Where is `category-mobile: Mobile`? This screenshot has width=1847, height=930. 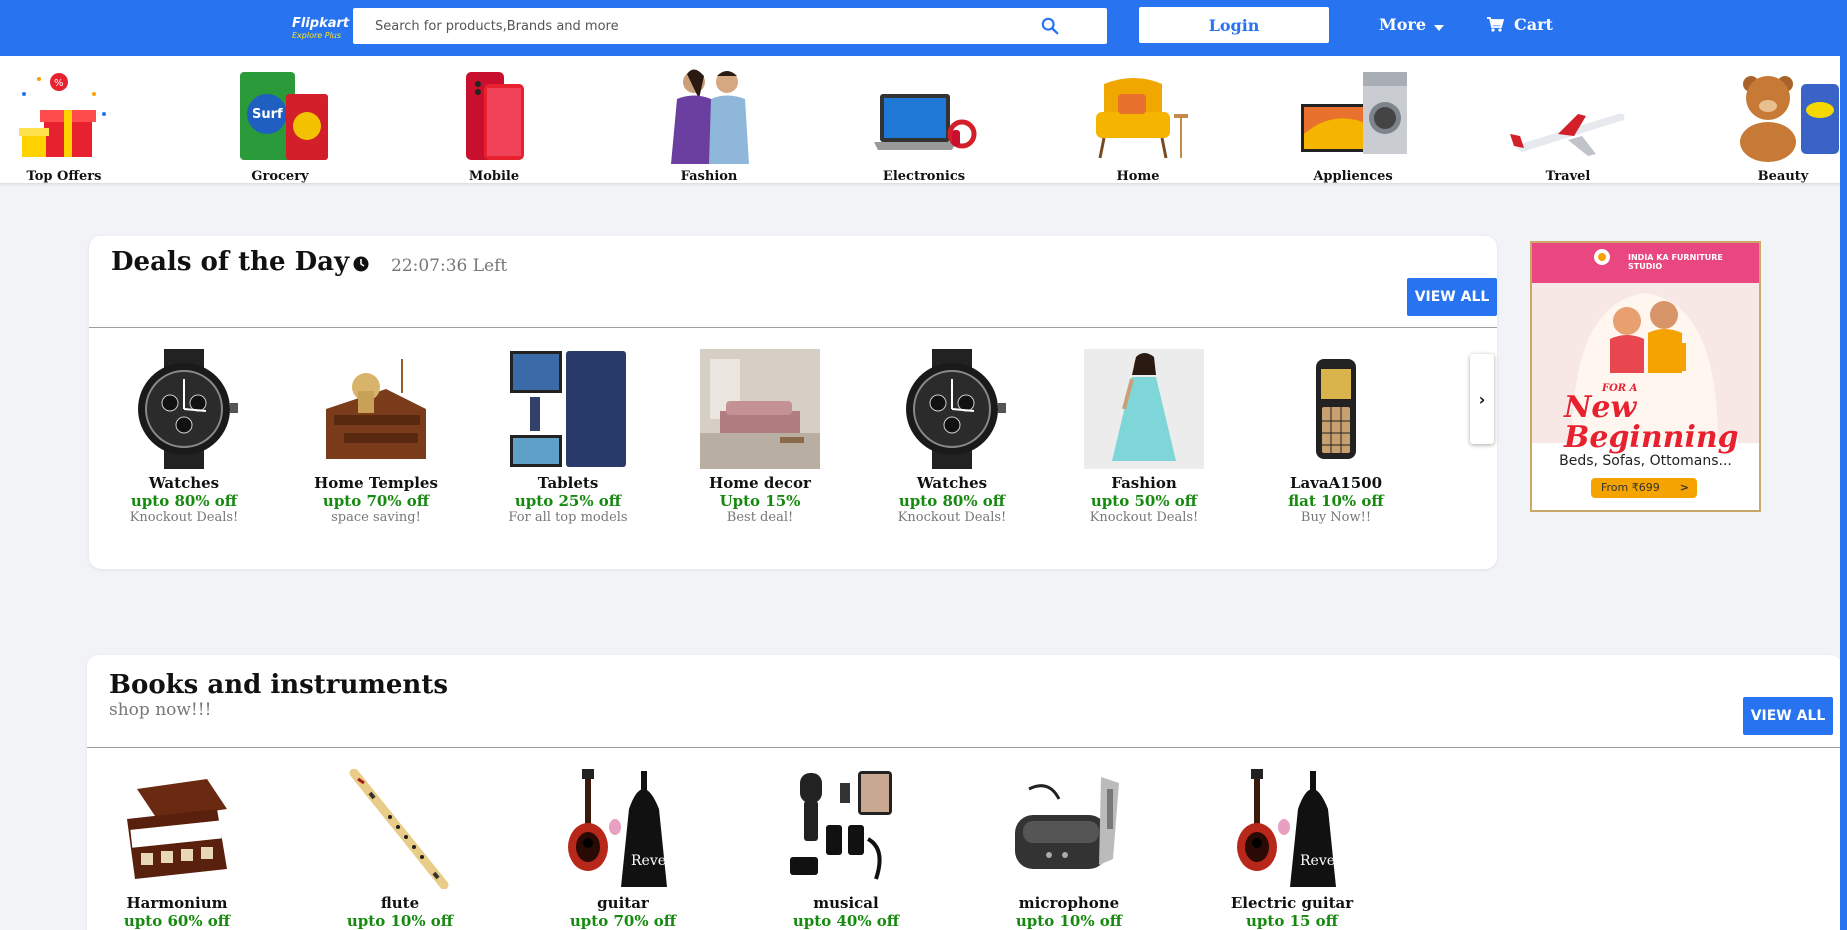 category-mobile: Mobile is located at coordinates (494, 124).